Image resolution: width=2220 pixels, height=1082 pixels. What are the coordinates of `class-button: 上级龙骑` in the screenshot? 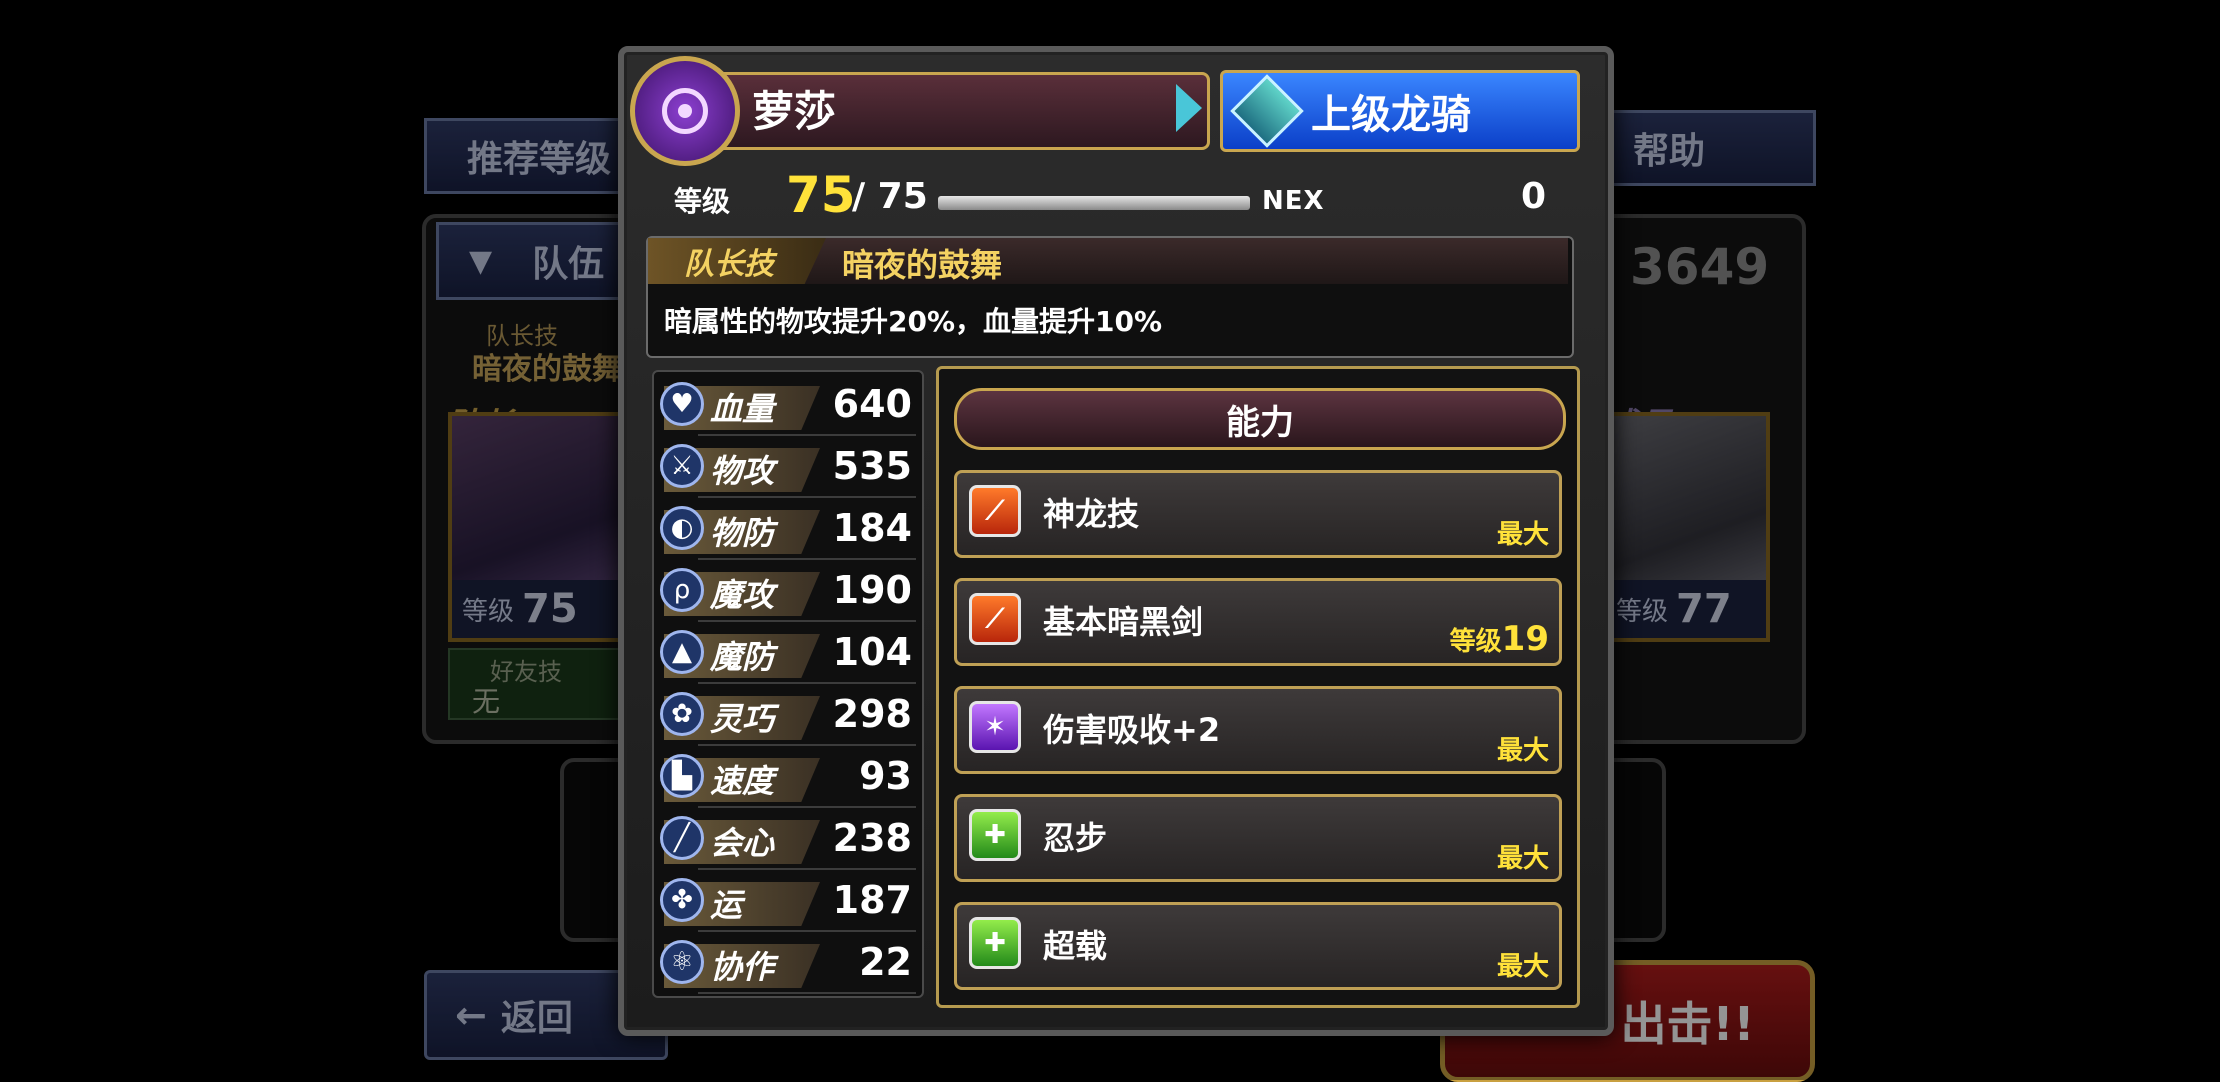 It's located at (1400, 111).